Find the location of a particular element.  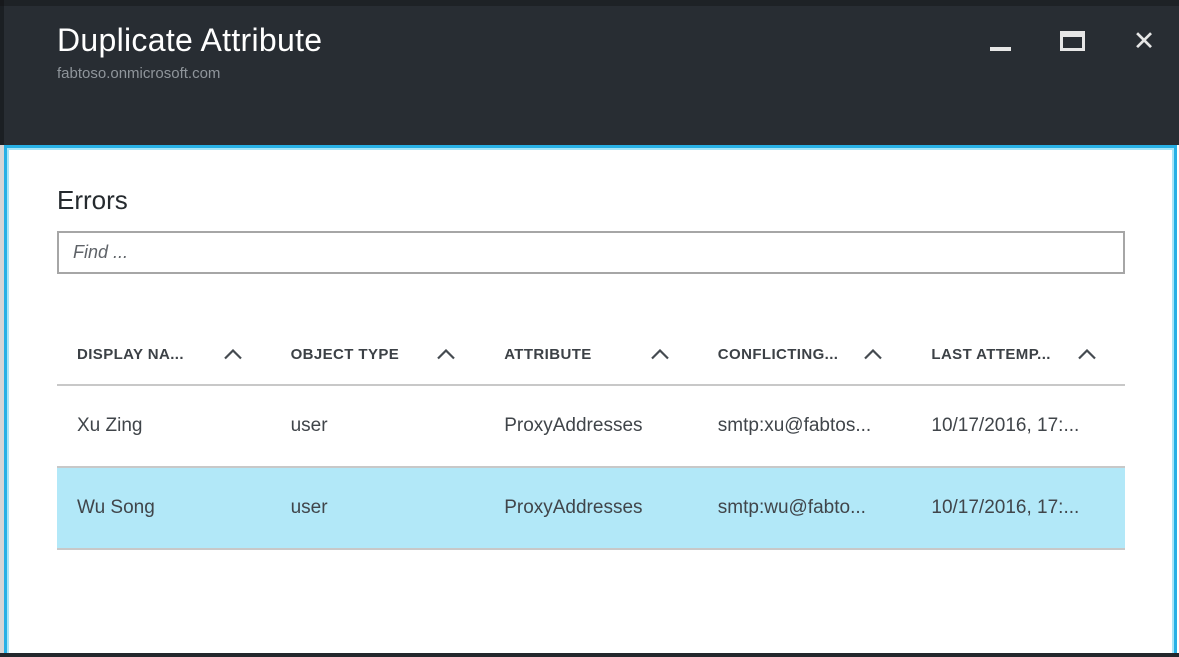

maximize-button is located at coordinates (1072, 41).